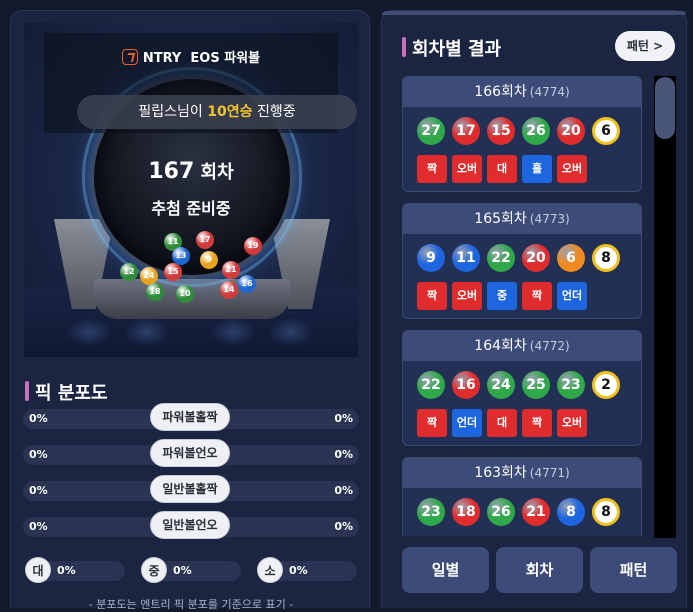  Describe the element at coordinates (549, 346) in the screenshot. I see `round-sub-label: (4772)` at that location.